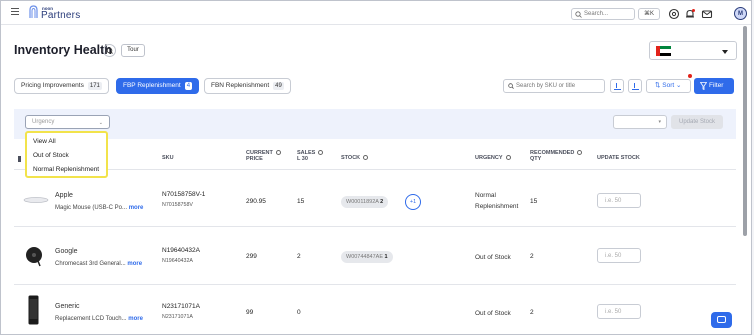  What do you see at coordinates (617, 86) in the screenshot?
I see `download-button` at bounding box center [617, 86].